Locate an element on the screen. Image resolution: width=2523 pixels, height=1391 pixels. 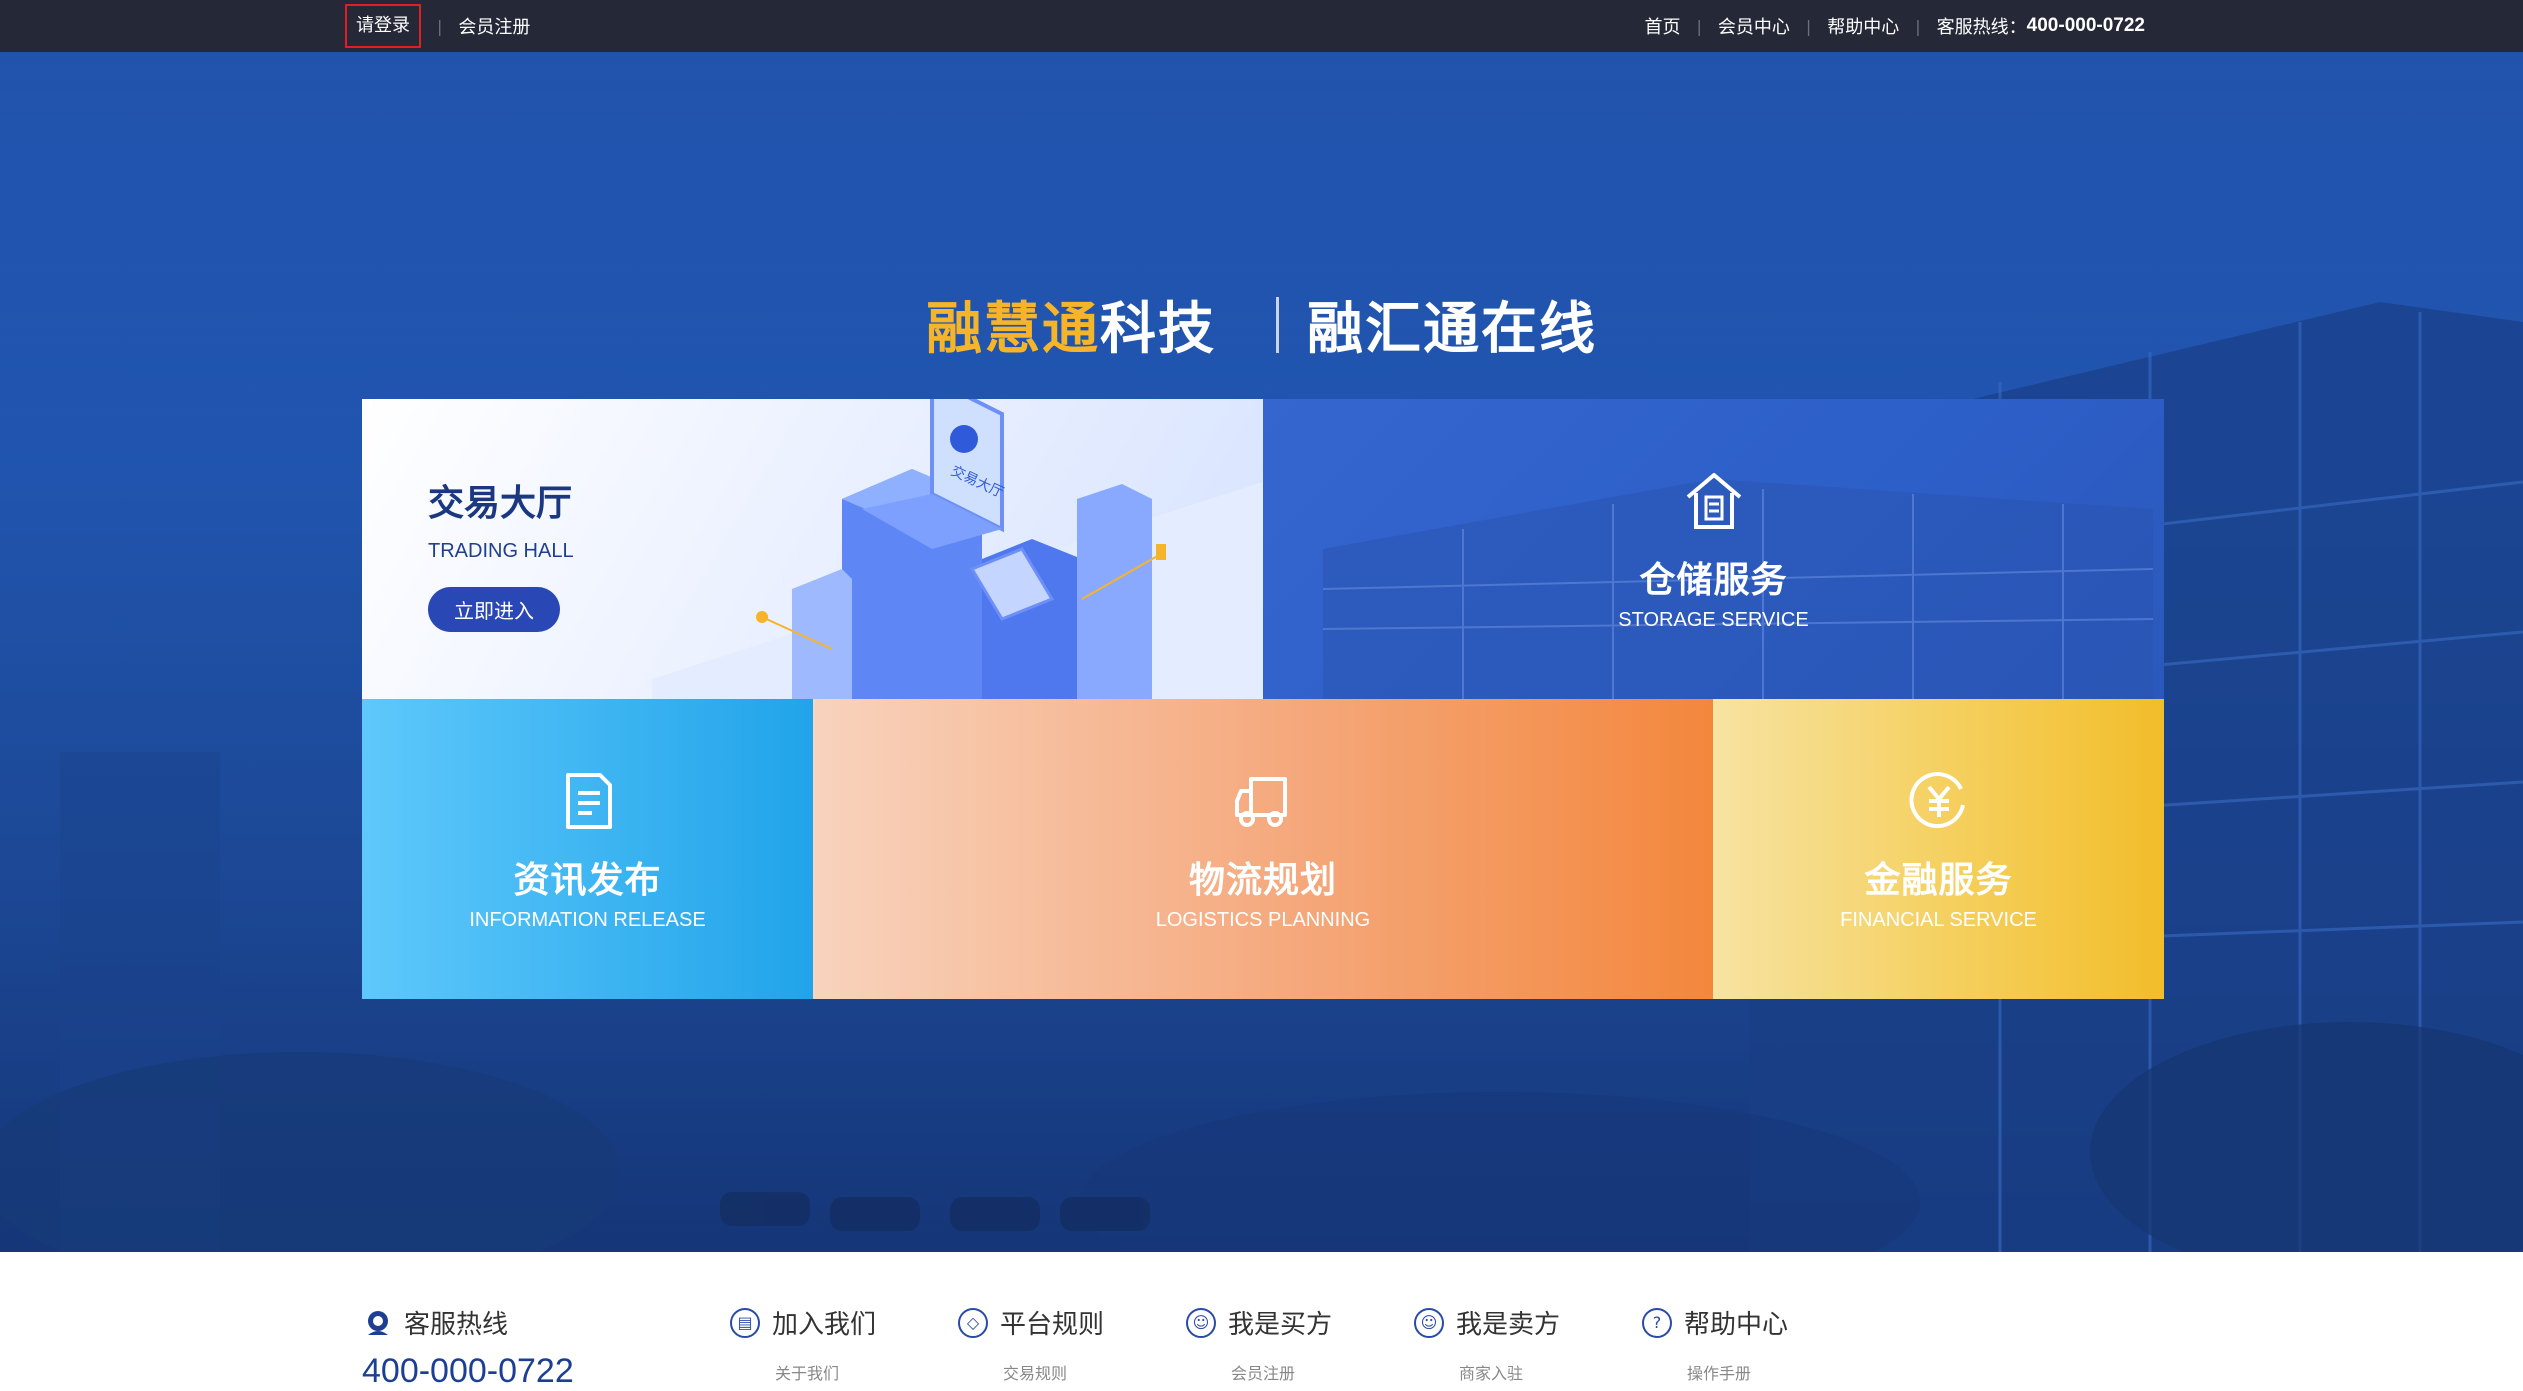
footer-hotline: 客服热线 is located at coordinates (435, 1322).